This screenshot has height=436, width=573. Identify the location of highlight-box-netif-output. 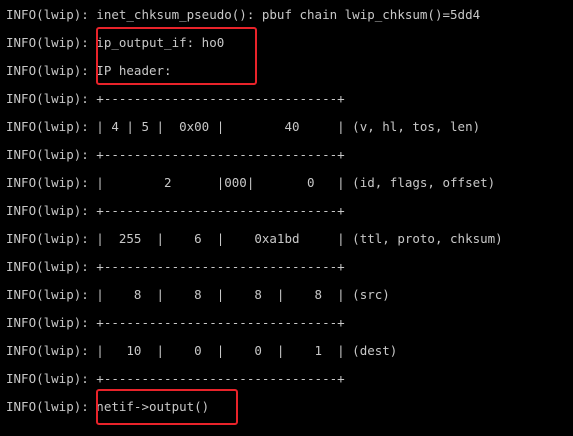
(167, 407).